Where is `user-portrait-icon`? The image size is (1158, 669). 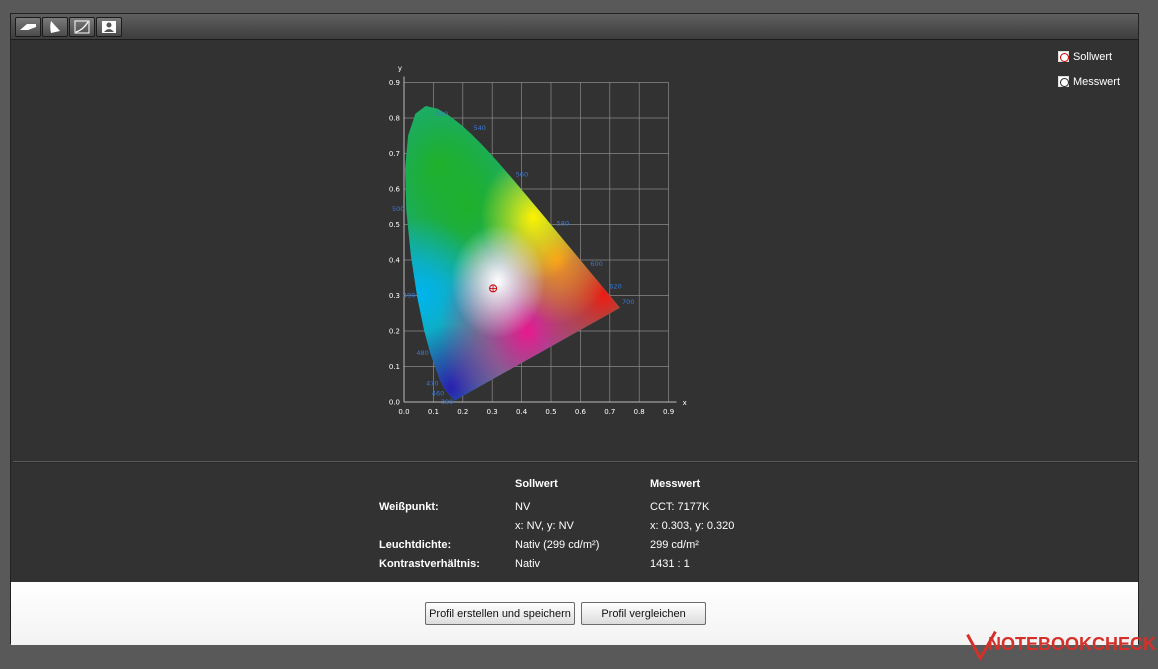 user-portrait-icon is located at coordinates (109, 27).